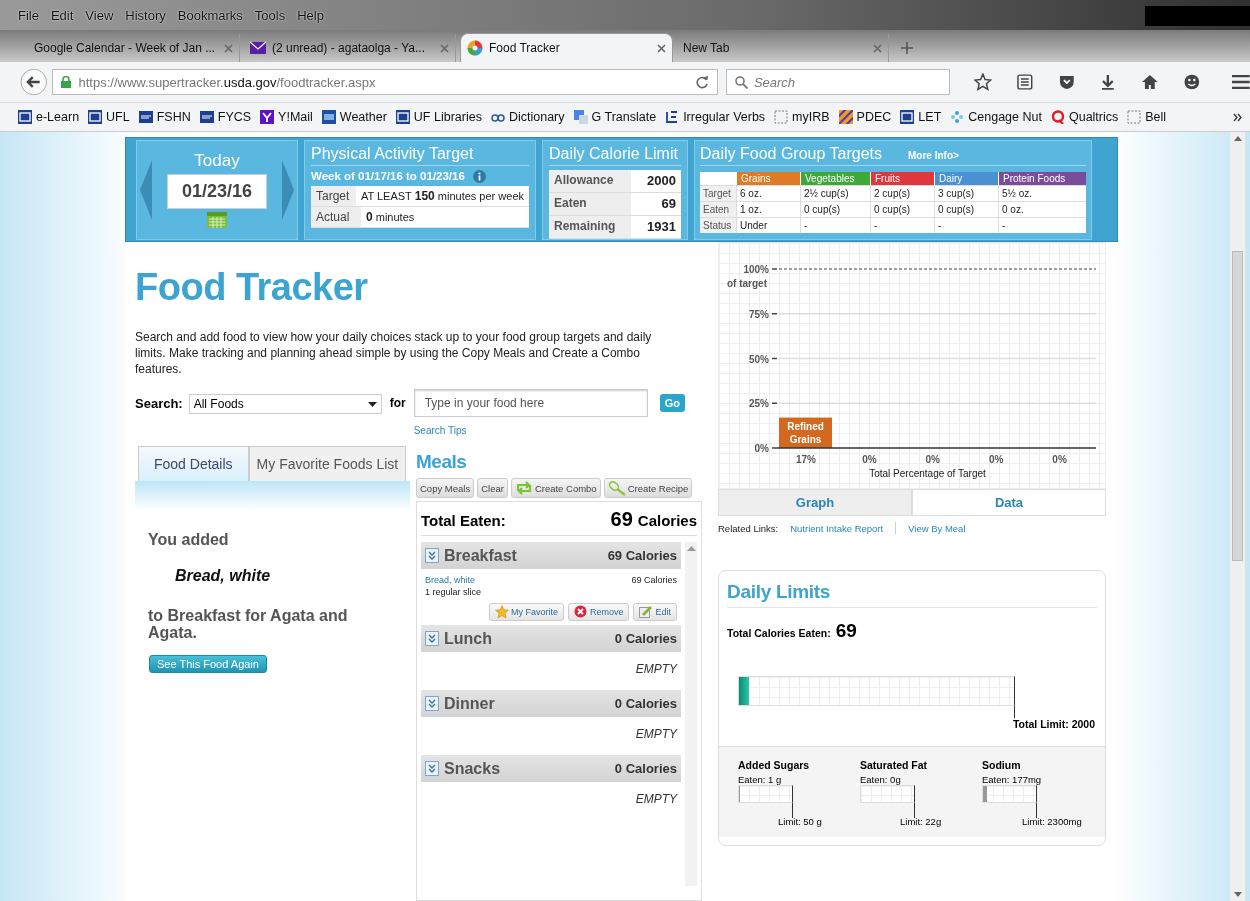 Image resolution: width=1250 pixels, height=901 pixels. Describe the element at coordinates (837, 528) in the screenshot. I see `link: Nutrient Intake Report` at that location.